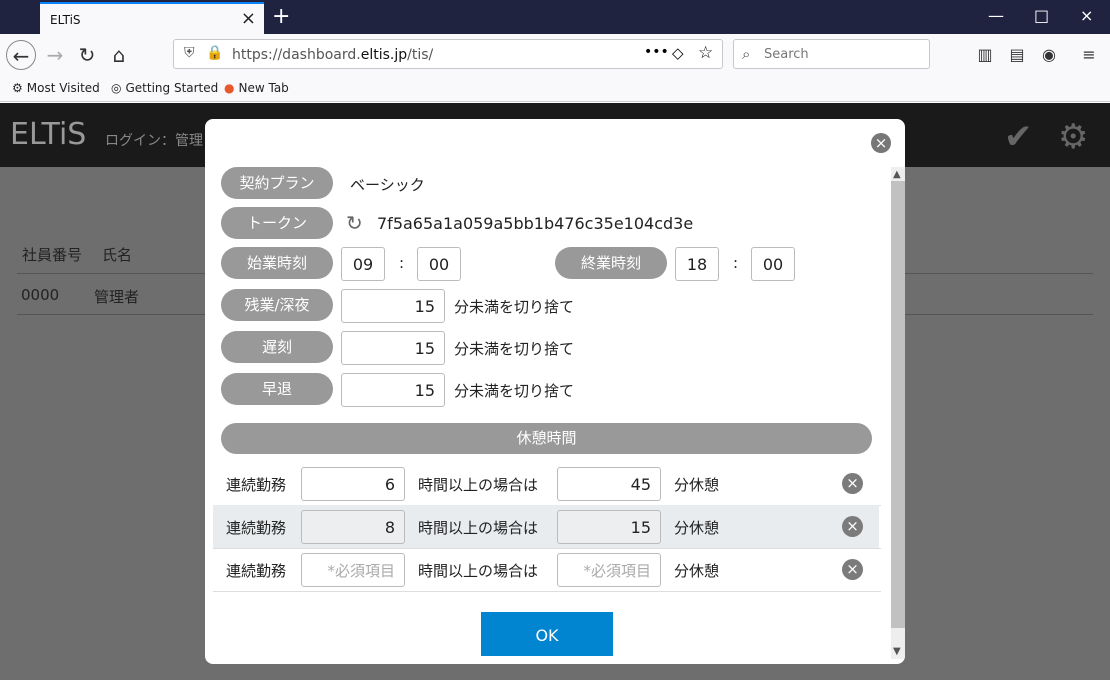 This screenshot has width=1110, height=680. Describe the element at coordinates (277, 389) in the screenshot. I see `early-leave-label: 早退` at that location.